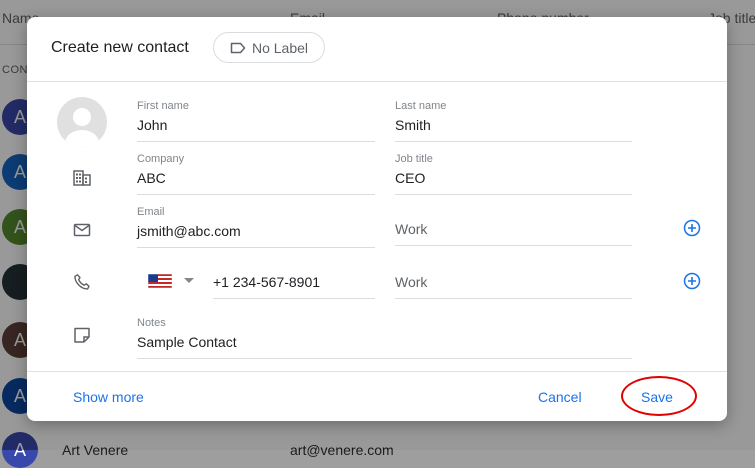  I want to click on last-name-input: Smith, so click(513, 128).